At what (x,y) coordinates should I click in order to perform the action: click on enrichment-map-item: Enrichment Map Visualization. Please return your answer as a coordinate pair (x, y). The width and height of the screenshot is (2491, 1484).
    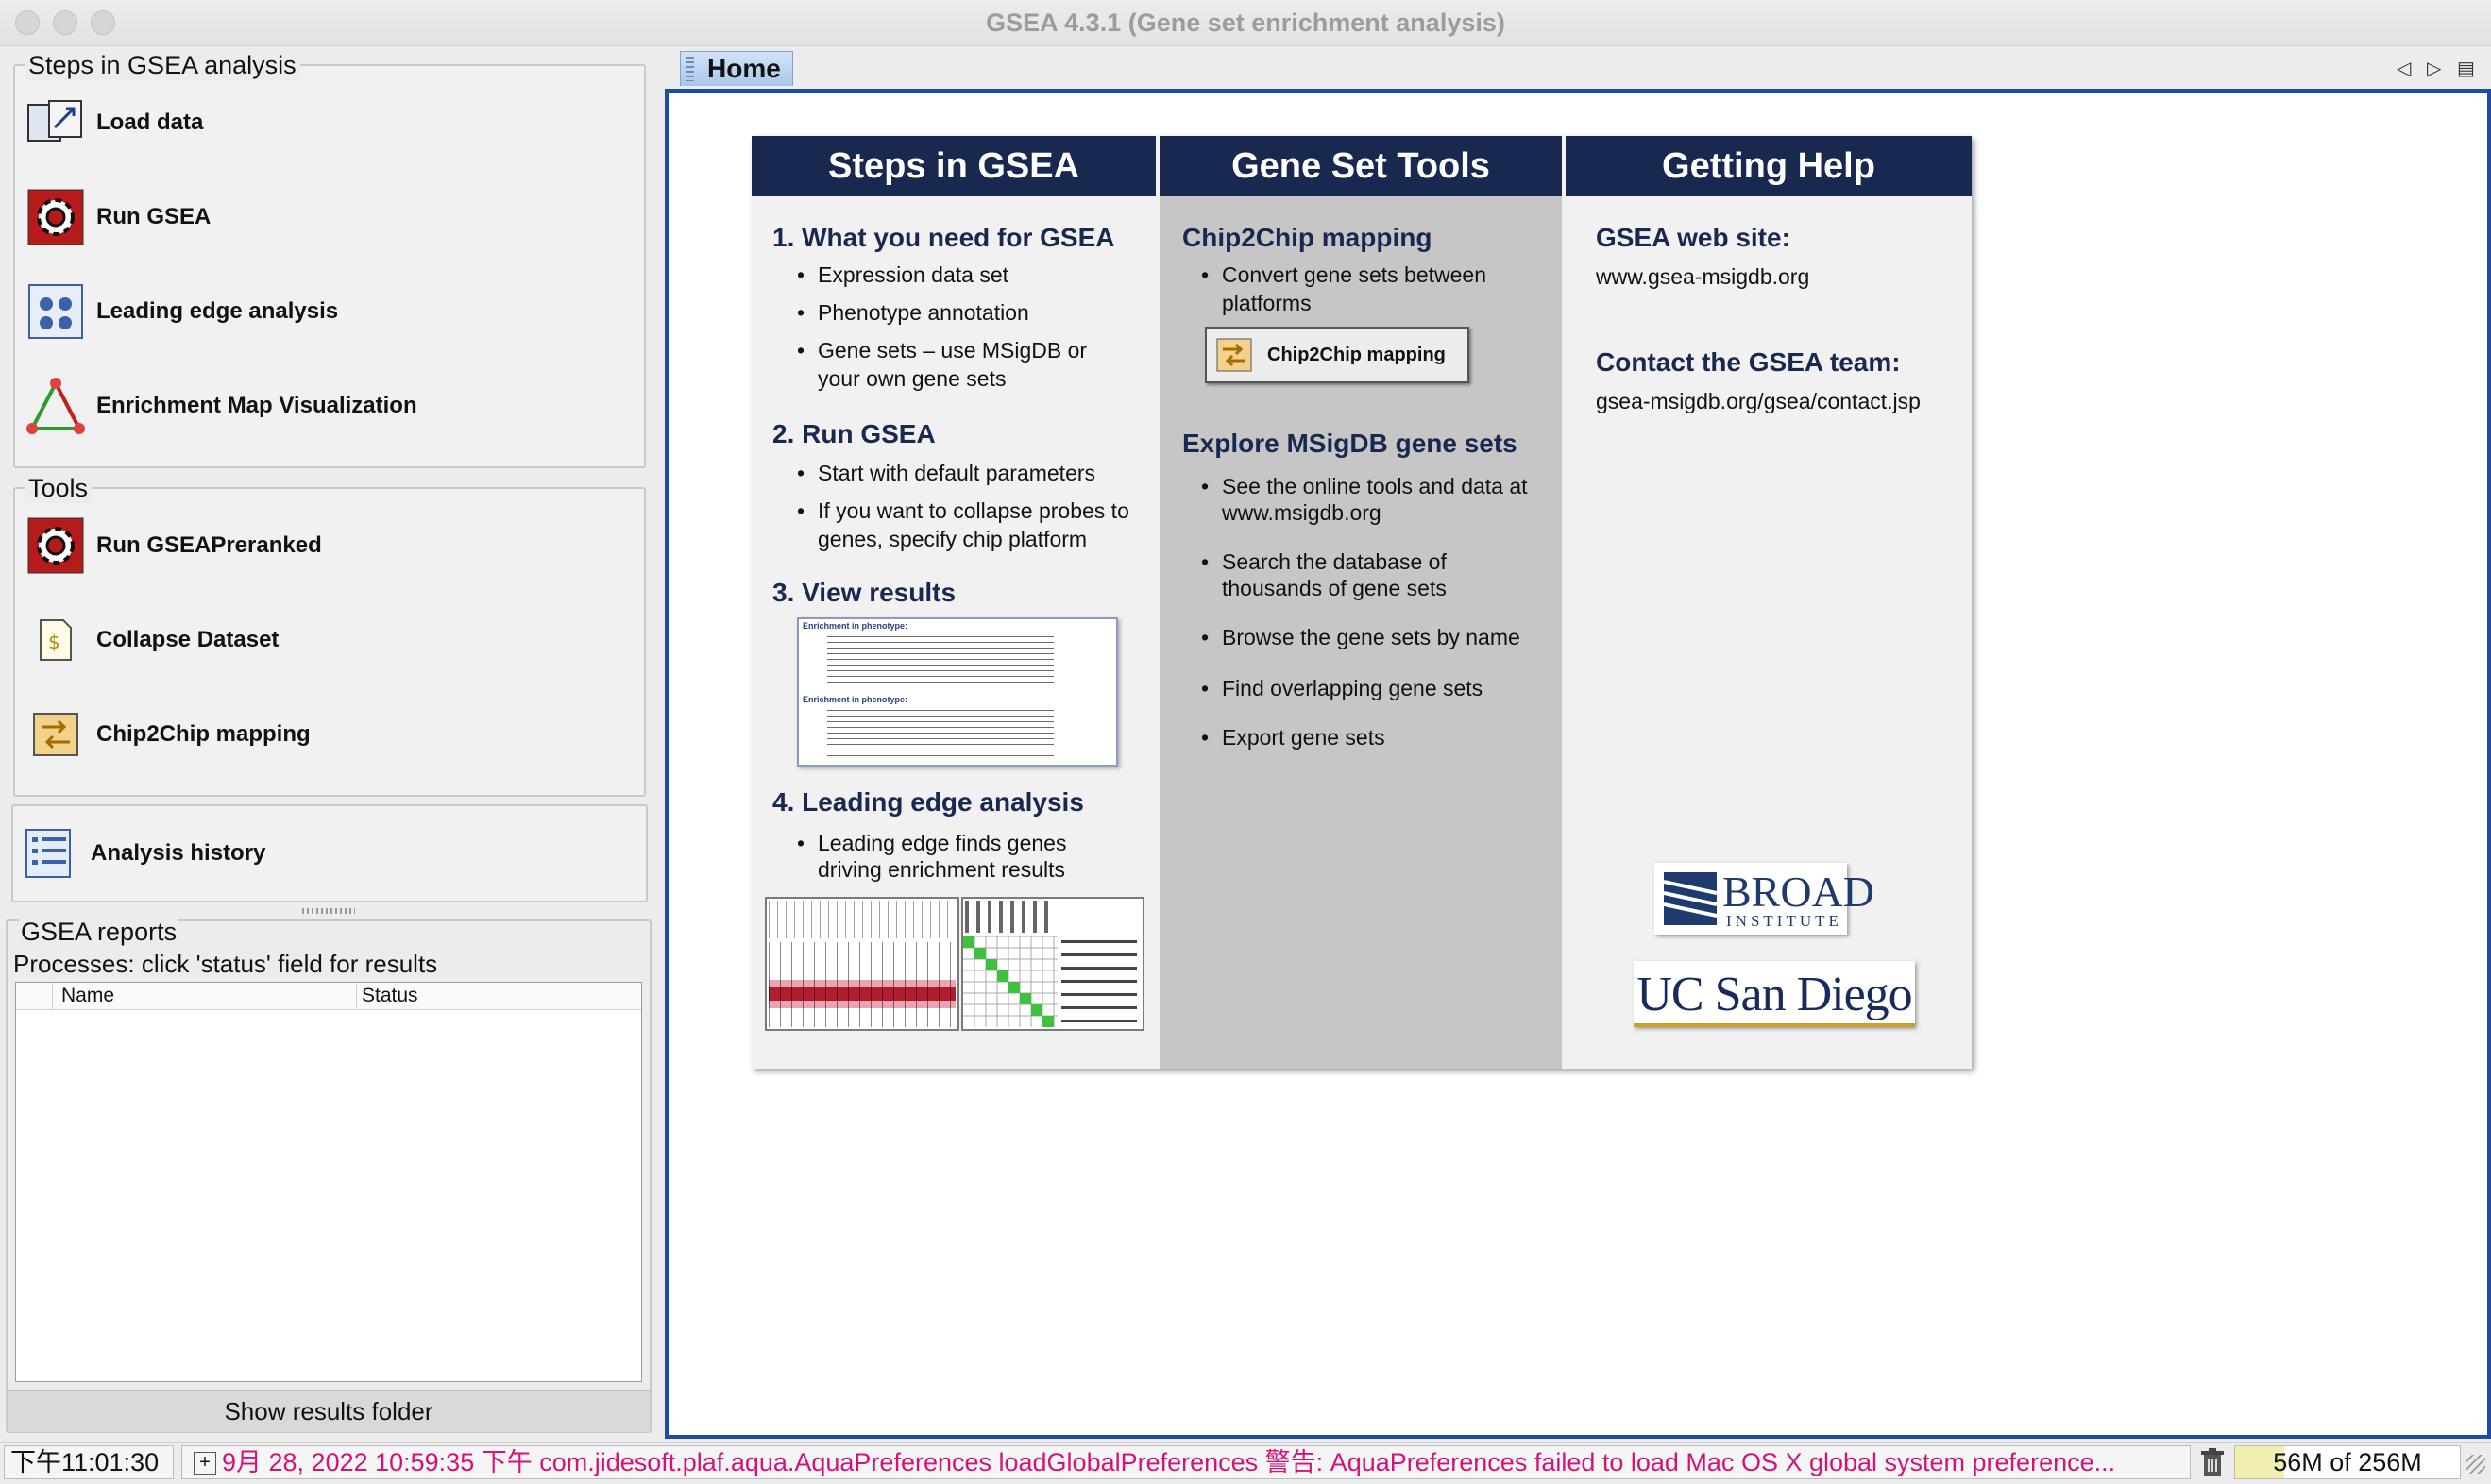
    Looking at the image, I should click on (221, 406).